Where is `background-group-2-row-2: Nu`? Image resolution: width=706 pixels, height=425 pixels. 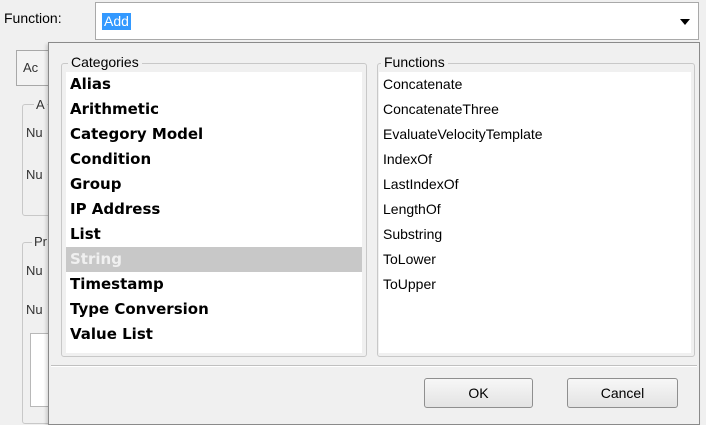 background-group-2-row-2: Nu is located at coordinates (34, 309).